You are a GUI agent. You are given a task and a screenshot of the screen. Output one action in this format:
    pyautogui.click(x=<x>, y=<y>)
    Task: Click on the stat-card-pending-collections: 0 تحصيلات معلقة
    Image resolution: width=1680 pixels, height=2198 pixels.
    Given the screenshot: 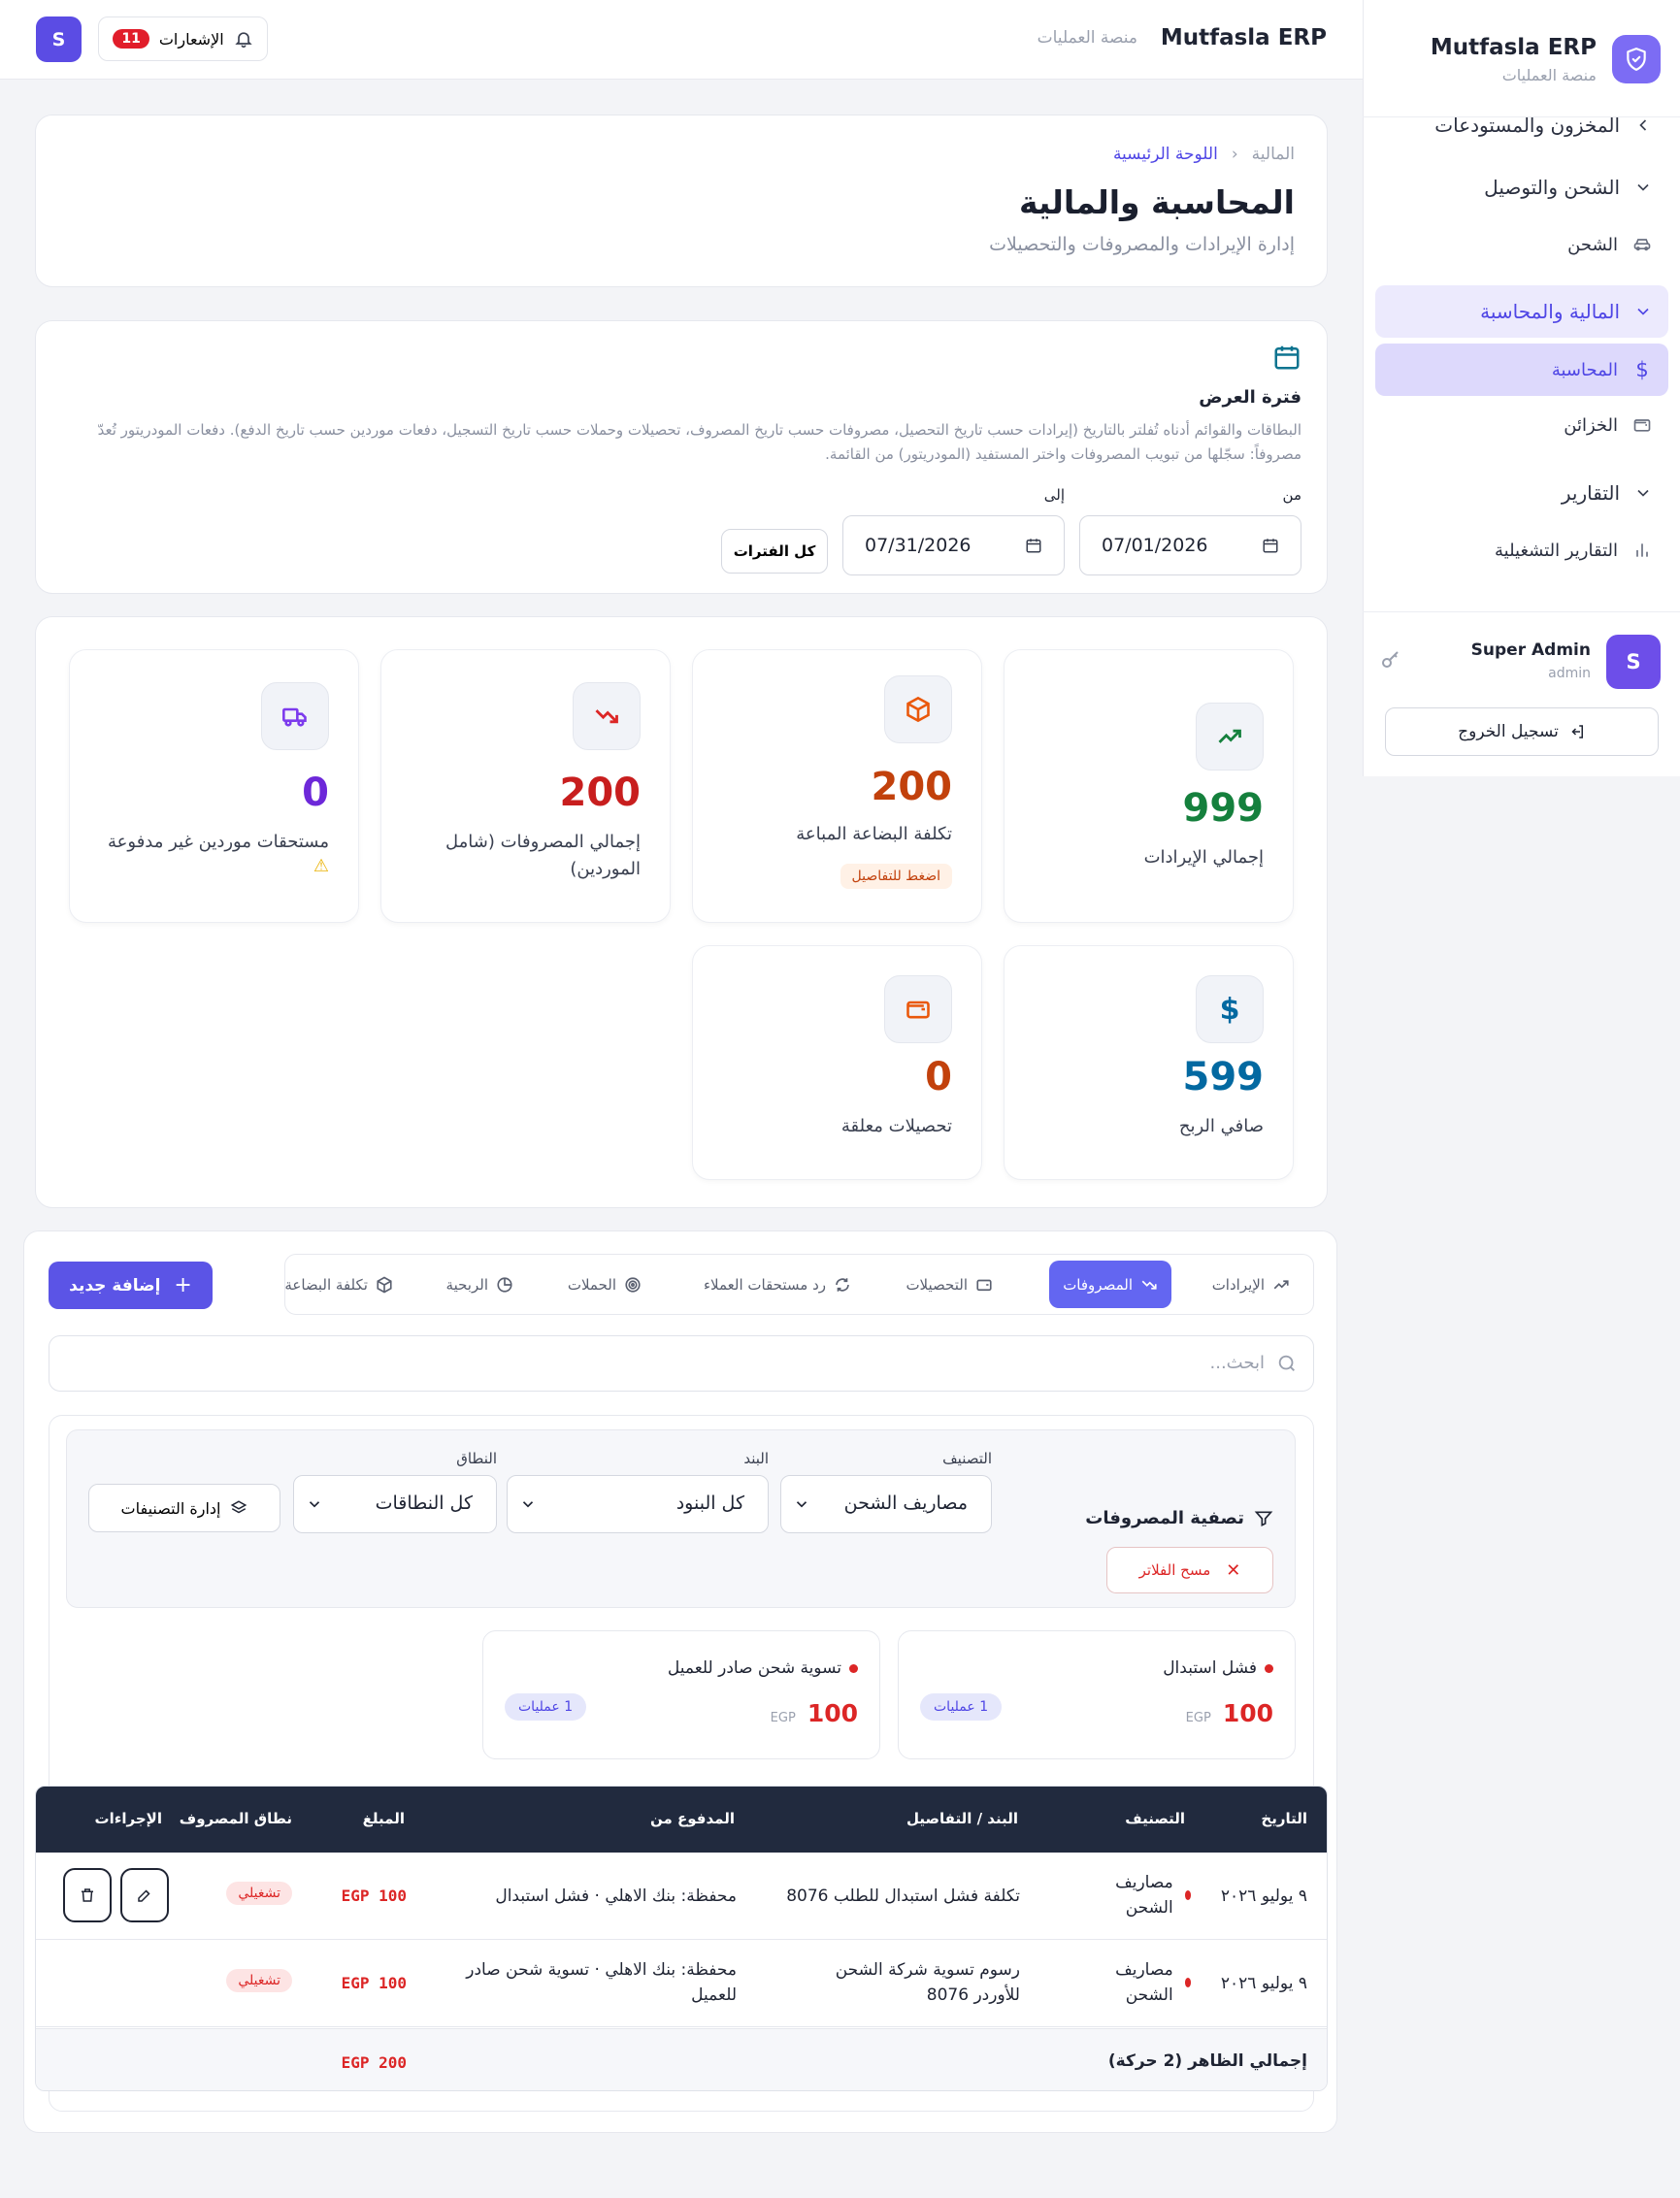 What is the action you would take?
    pyautogui.click(x=837, y=1062)
    